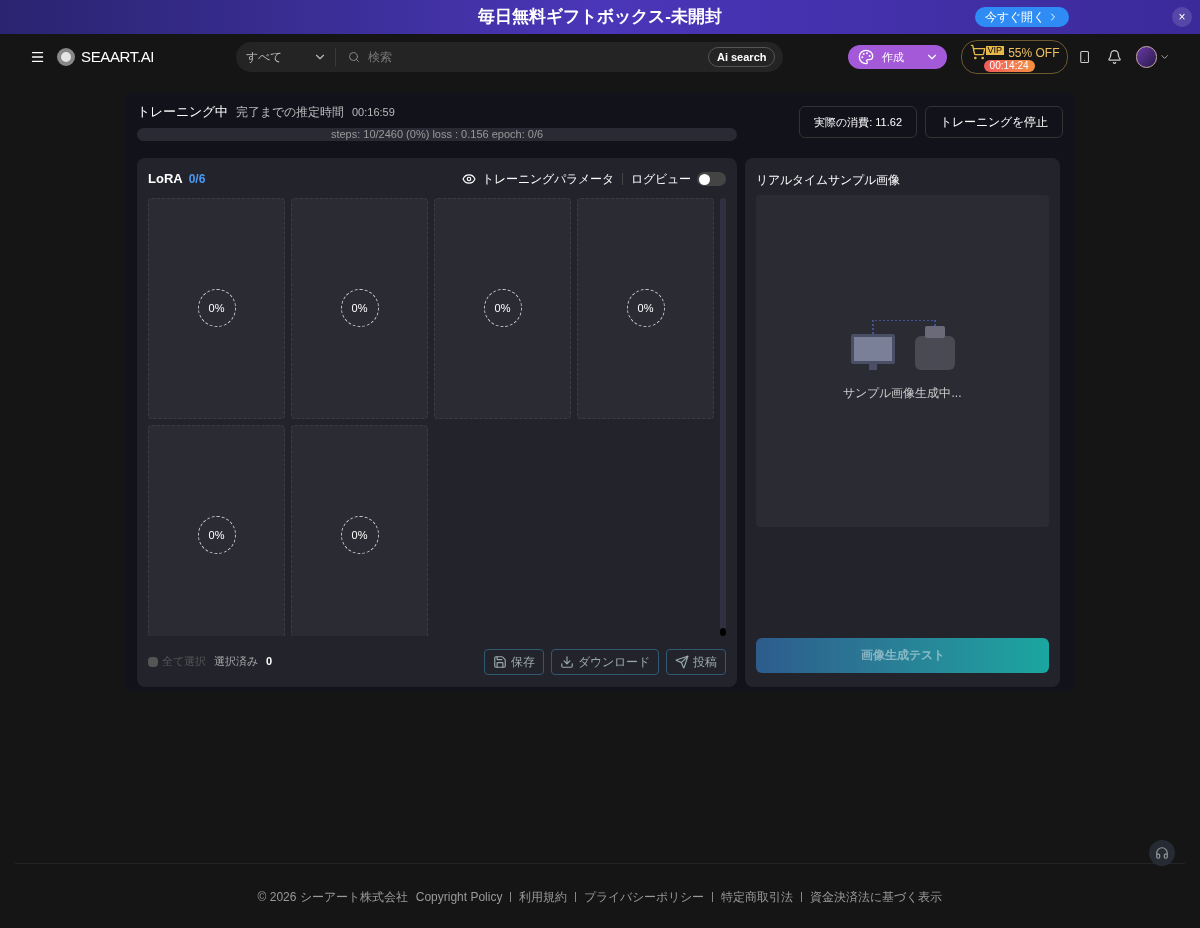 Image resolution: width=1200 pixels, height=928 pixels. What do you see at coordinates (538, 57) in the screenshot?
I see `search-input: 検索` at bounding box center [538, 57].